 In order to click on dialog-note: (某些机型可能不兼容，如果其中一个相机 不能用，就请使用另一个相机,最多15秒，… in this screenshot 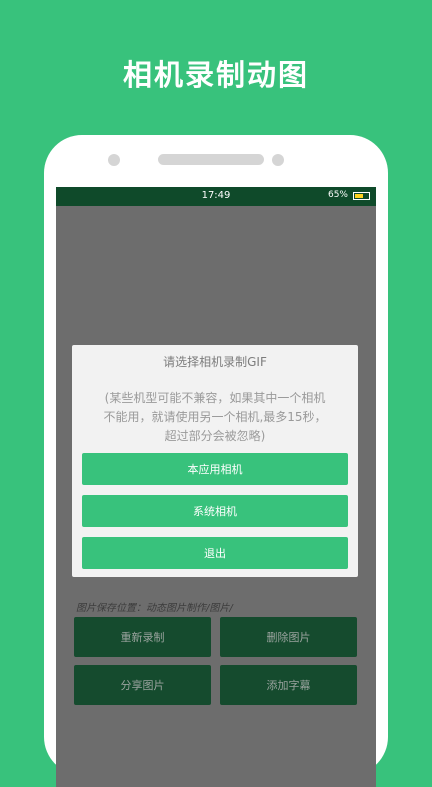, I will do `click(215, 417)`.